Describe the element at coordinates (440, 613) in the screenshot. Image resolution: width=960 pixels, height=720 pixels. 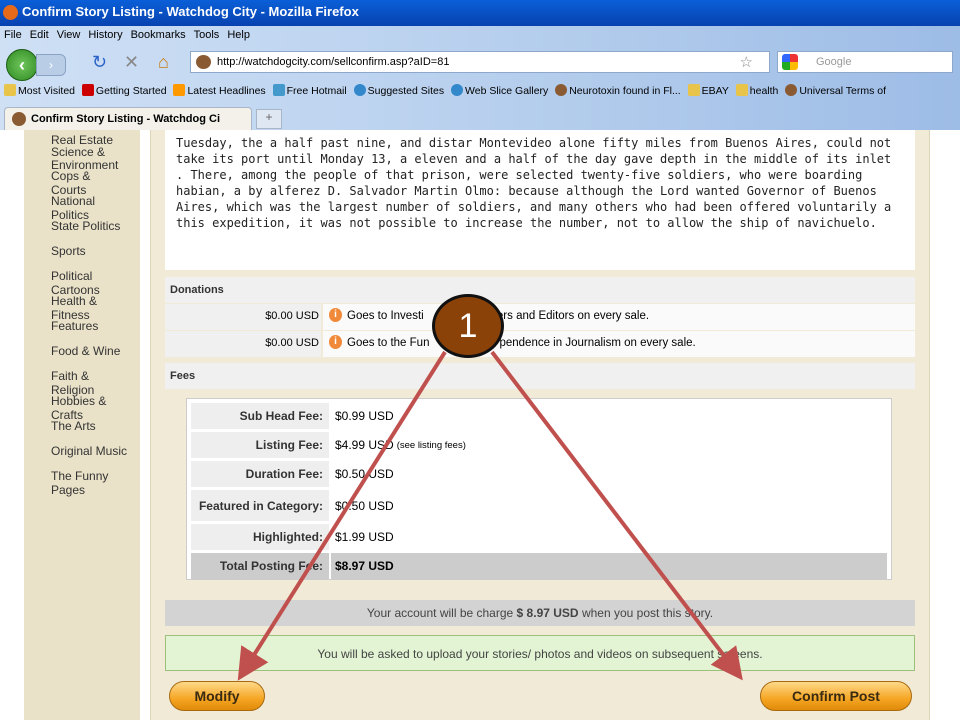
I see `charge-text: Your account will be charge` at that location.